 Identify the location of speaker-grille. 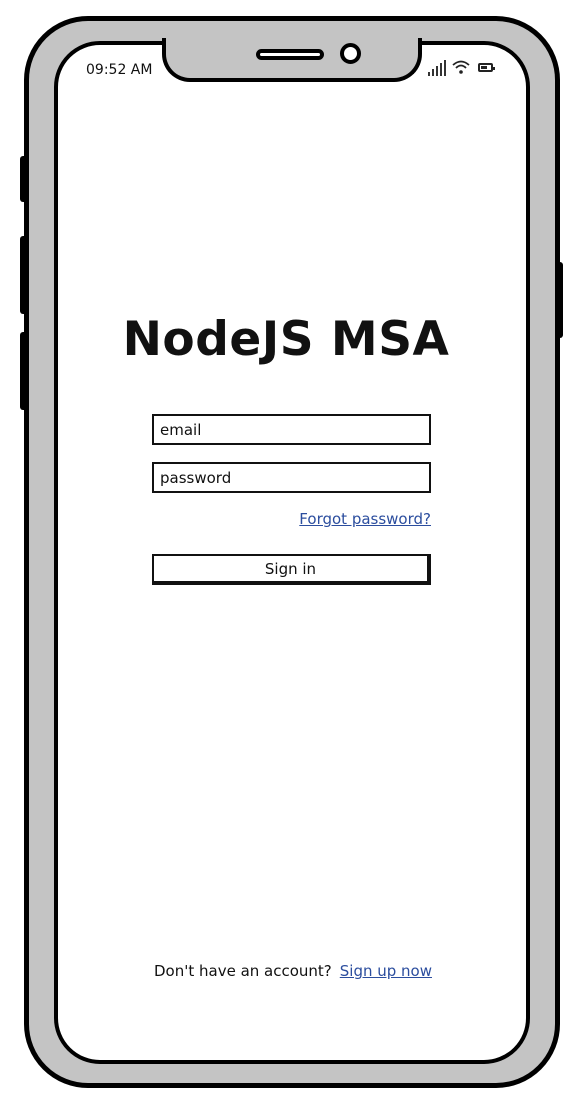
(290, 54).